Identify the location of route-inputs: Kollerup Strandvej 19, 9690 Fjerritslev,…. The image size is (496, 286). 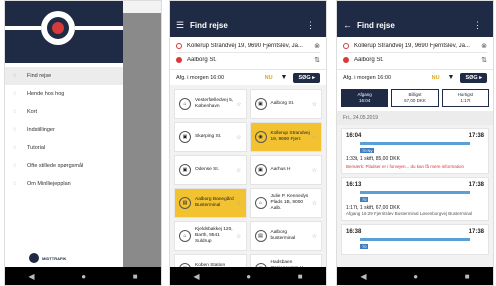
(248, 53).